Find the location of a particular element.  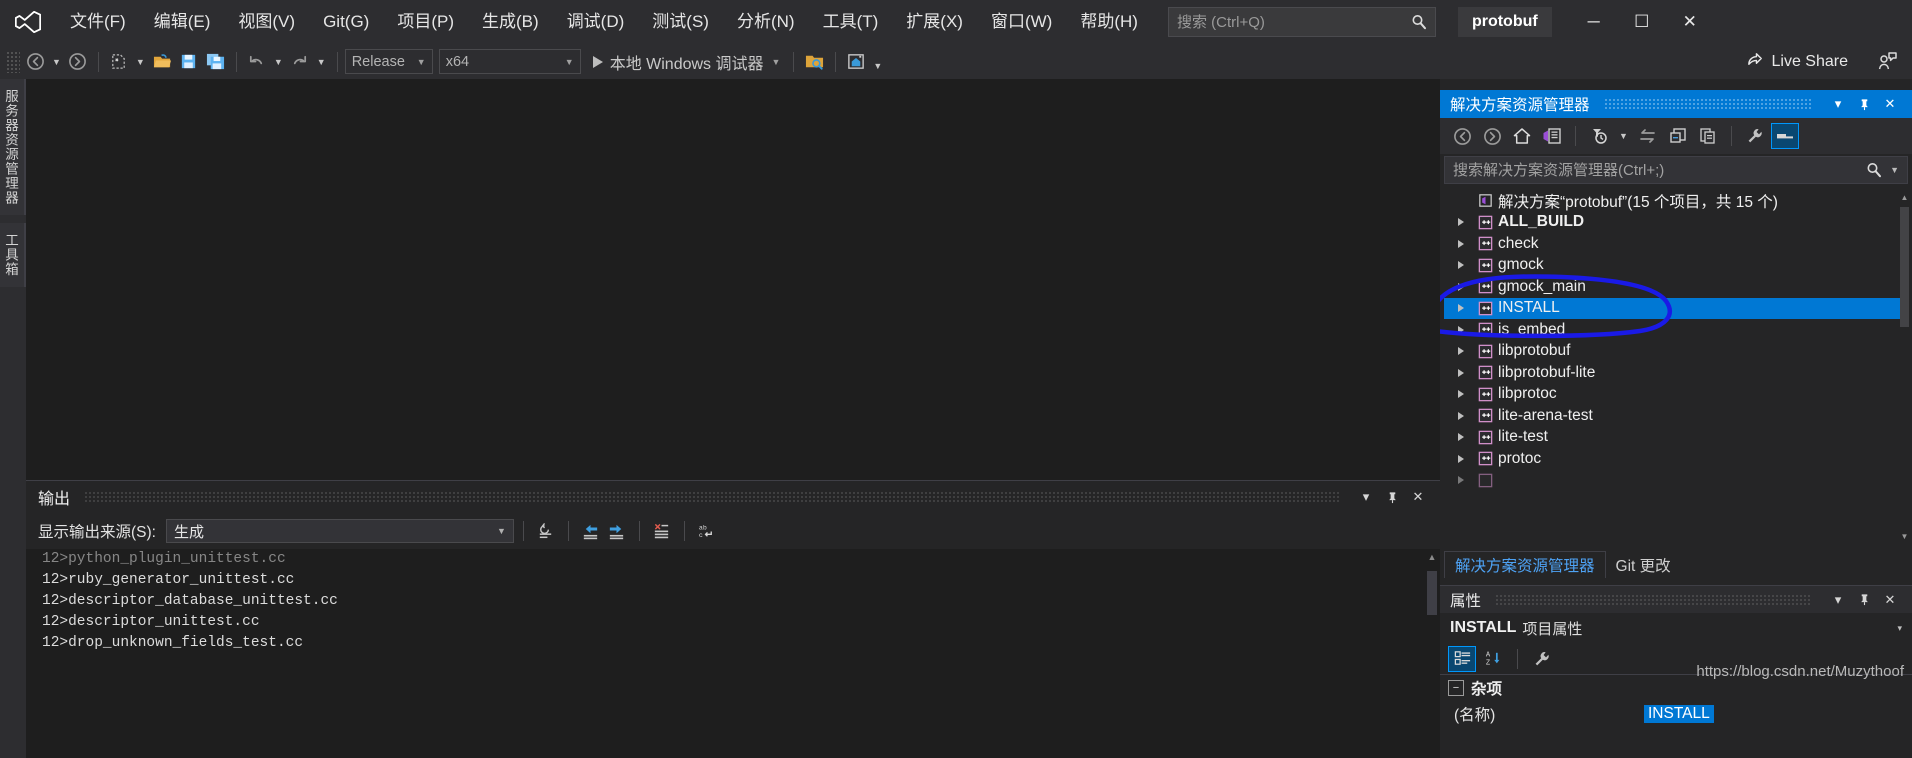

clear-all-icon is located at coordinates (662, 531).